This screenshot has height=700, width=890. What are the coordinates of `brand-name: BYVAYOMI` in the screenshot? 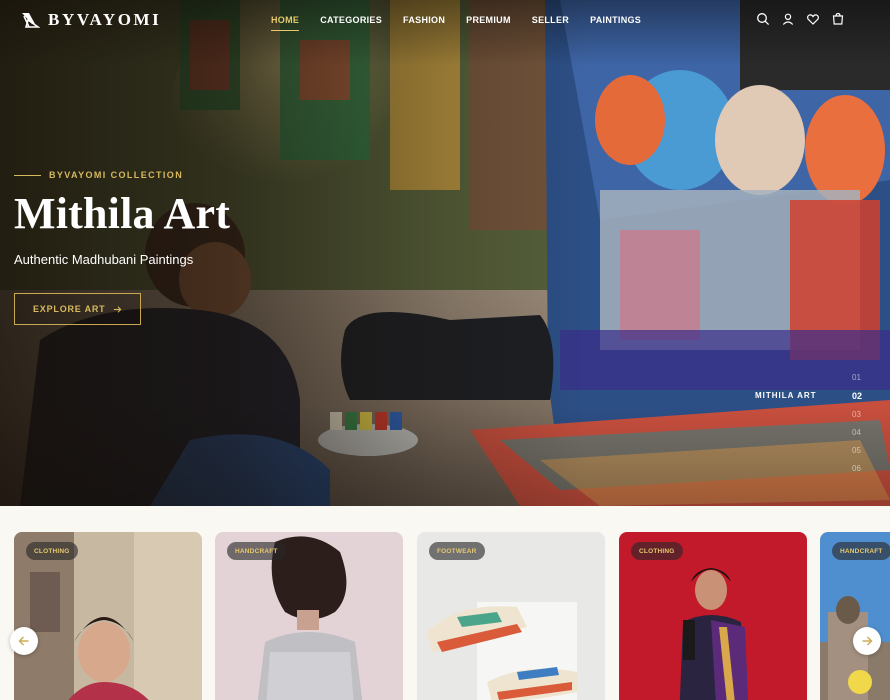 It's located at (105, 19).